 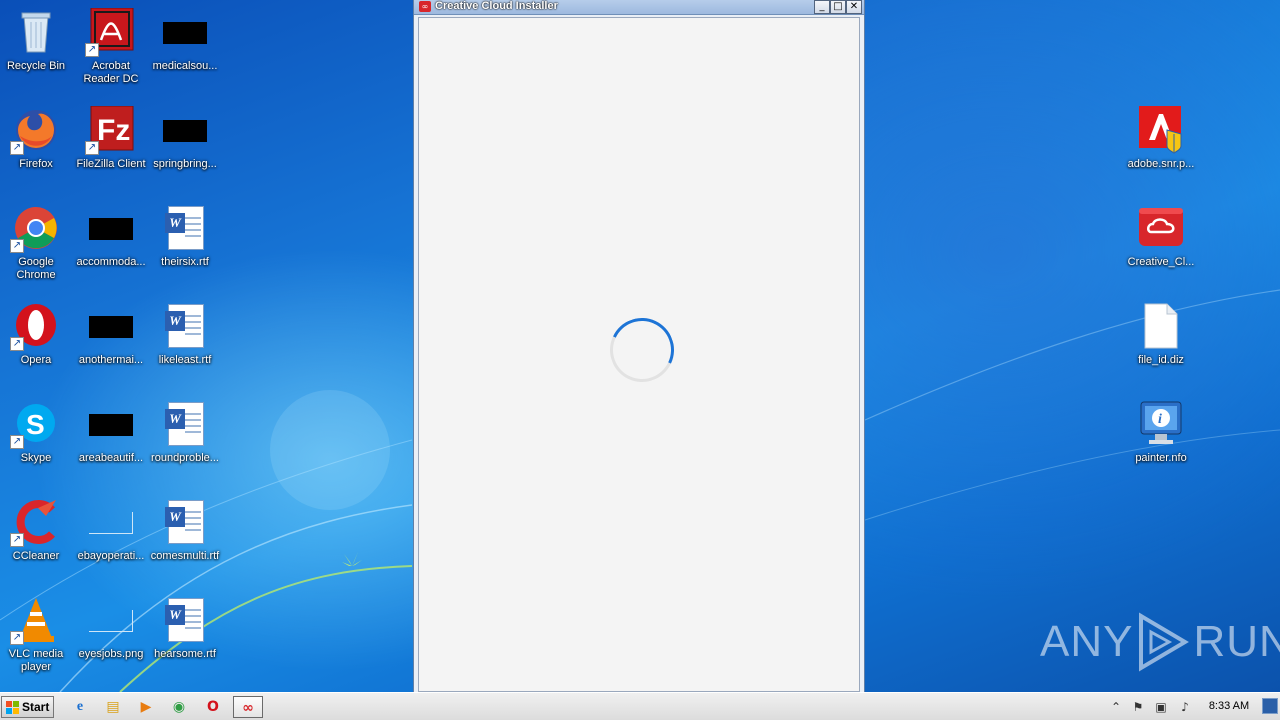 I want to click on desktop-icon-skype: S ↗ Skype, so click(x=37, y=432).